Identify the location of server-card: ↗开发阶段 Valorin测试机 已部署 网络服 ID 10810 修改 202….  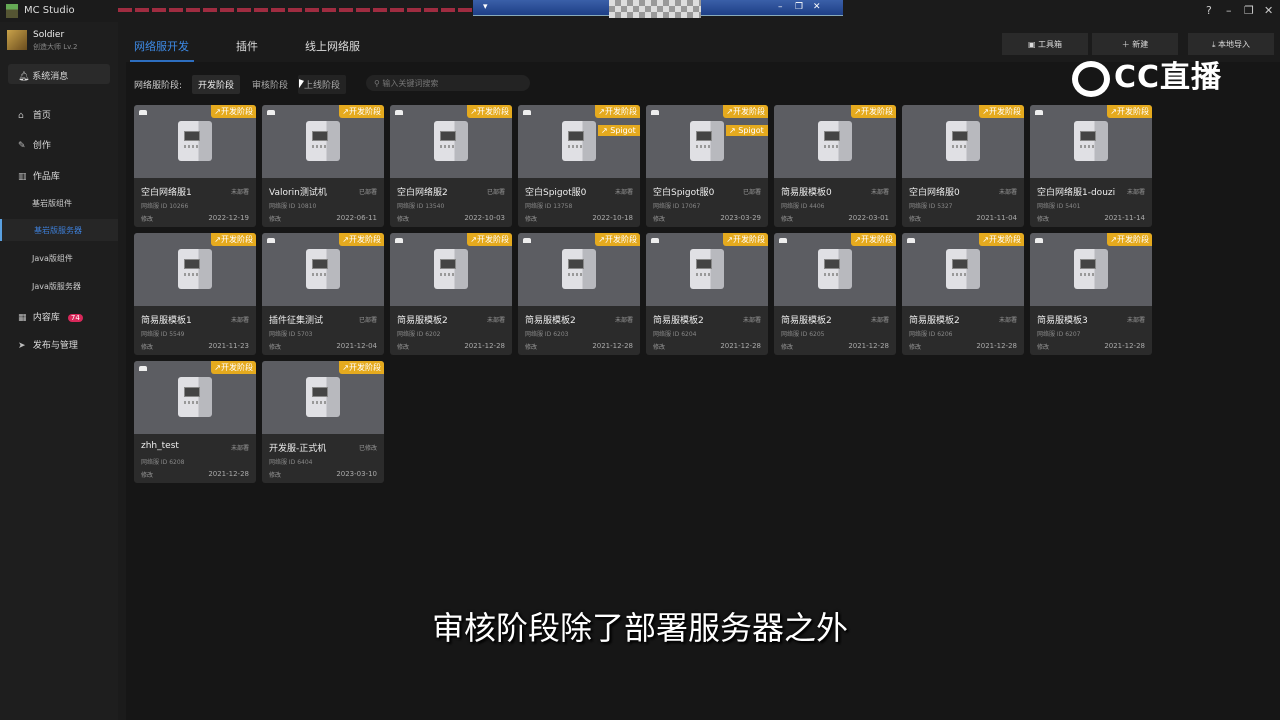
(323, 166).